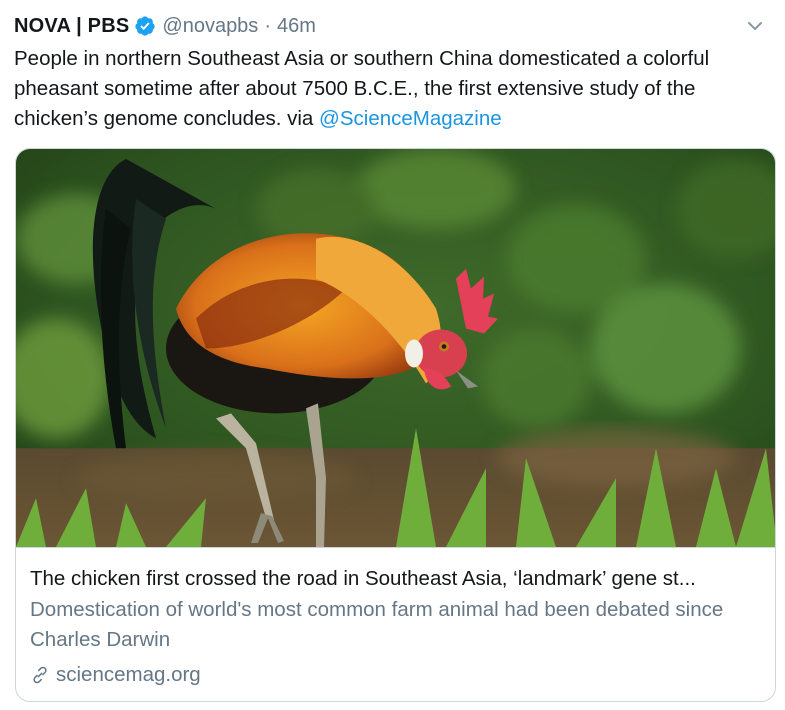 This screenshot has height=710, width=785. What do you see at coordinates (395, 675) in the screenshot?
I see `card-domain: sciencemag.org` at bounding box center [395, 675].